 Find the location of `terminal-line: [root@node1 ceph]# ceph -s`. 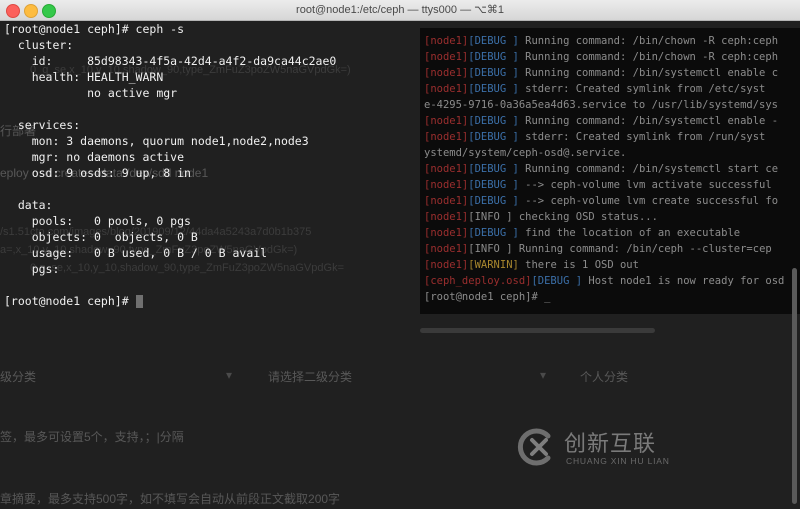

terminal-line: [root@node1 ceph]# ceph -s is located at coordinates (94, 29).